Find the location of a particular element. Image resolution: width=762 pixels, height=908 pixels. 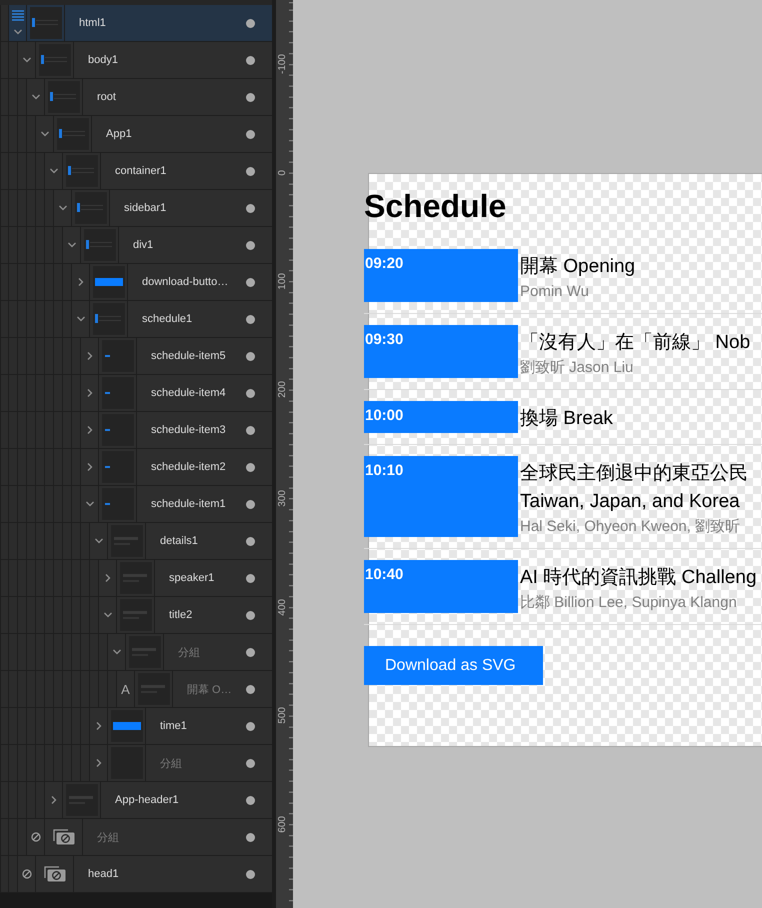

time-block: 10:10 is located at coordinates (441, 496).